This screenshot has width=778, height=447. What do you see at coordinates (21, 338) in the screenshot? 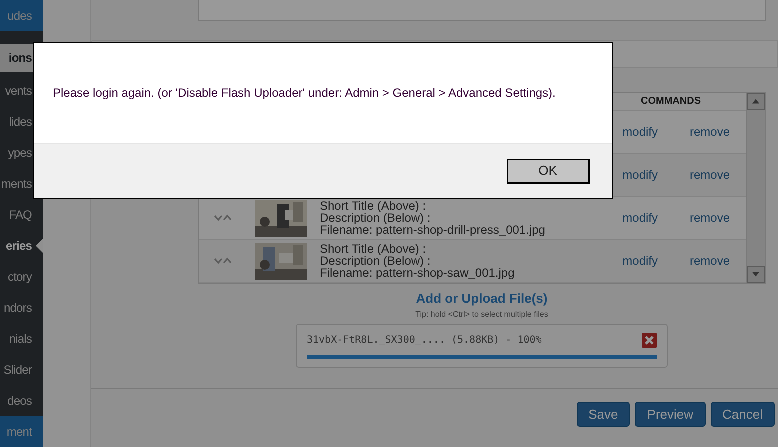
I see `sidebar-item: nials` at bounding box center [21, 338].